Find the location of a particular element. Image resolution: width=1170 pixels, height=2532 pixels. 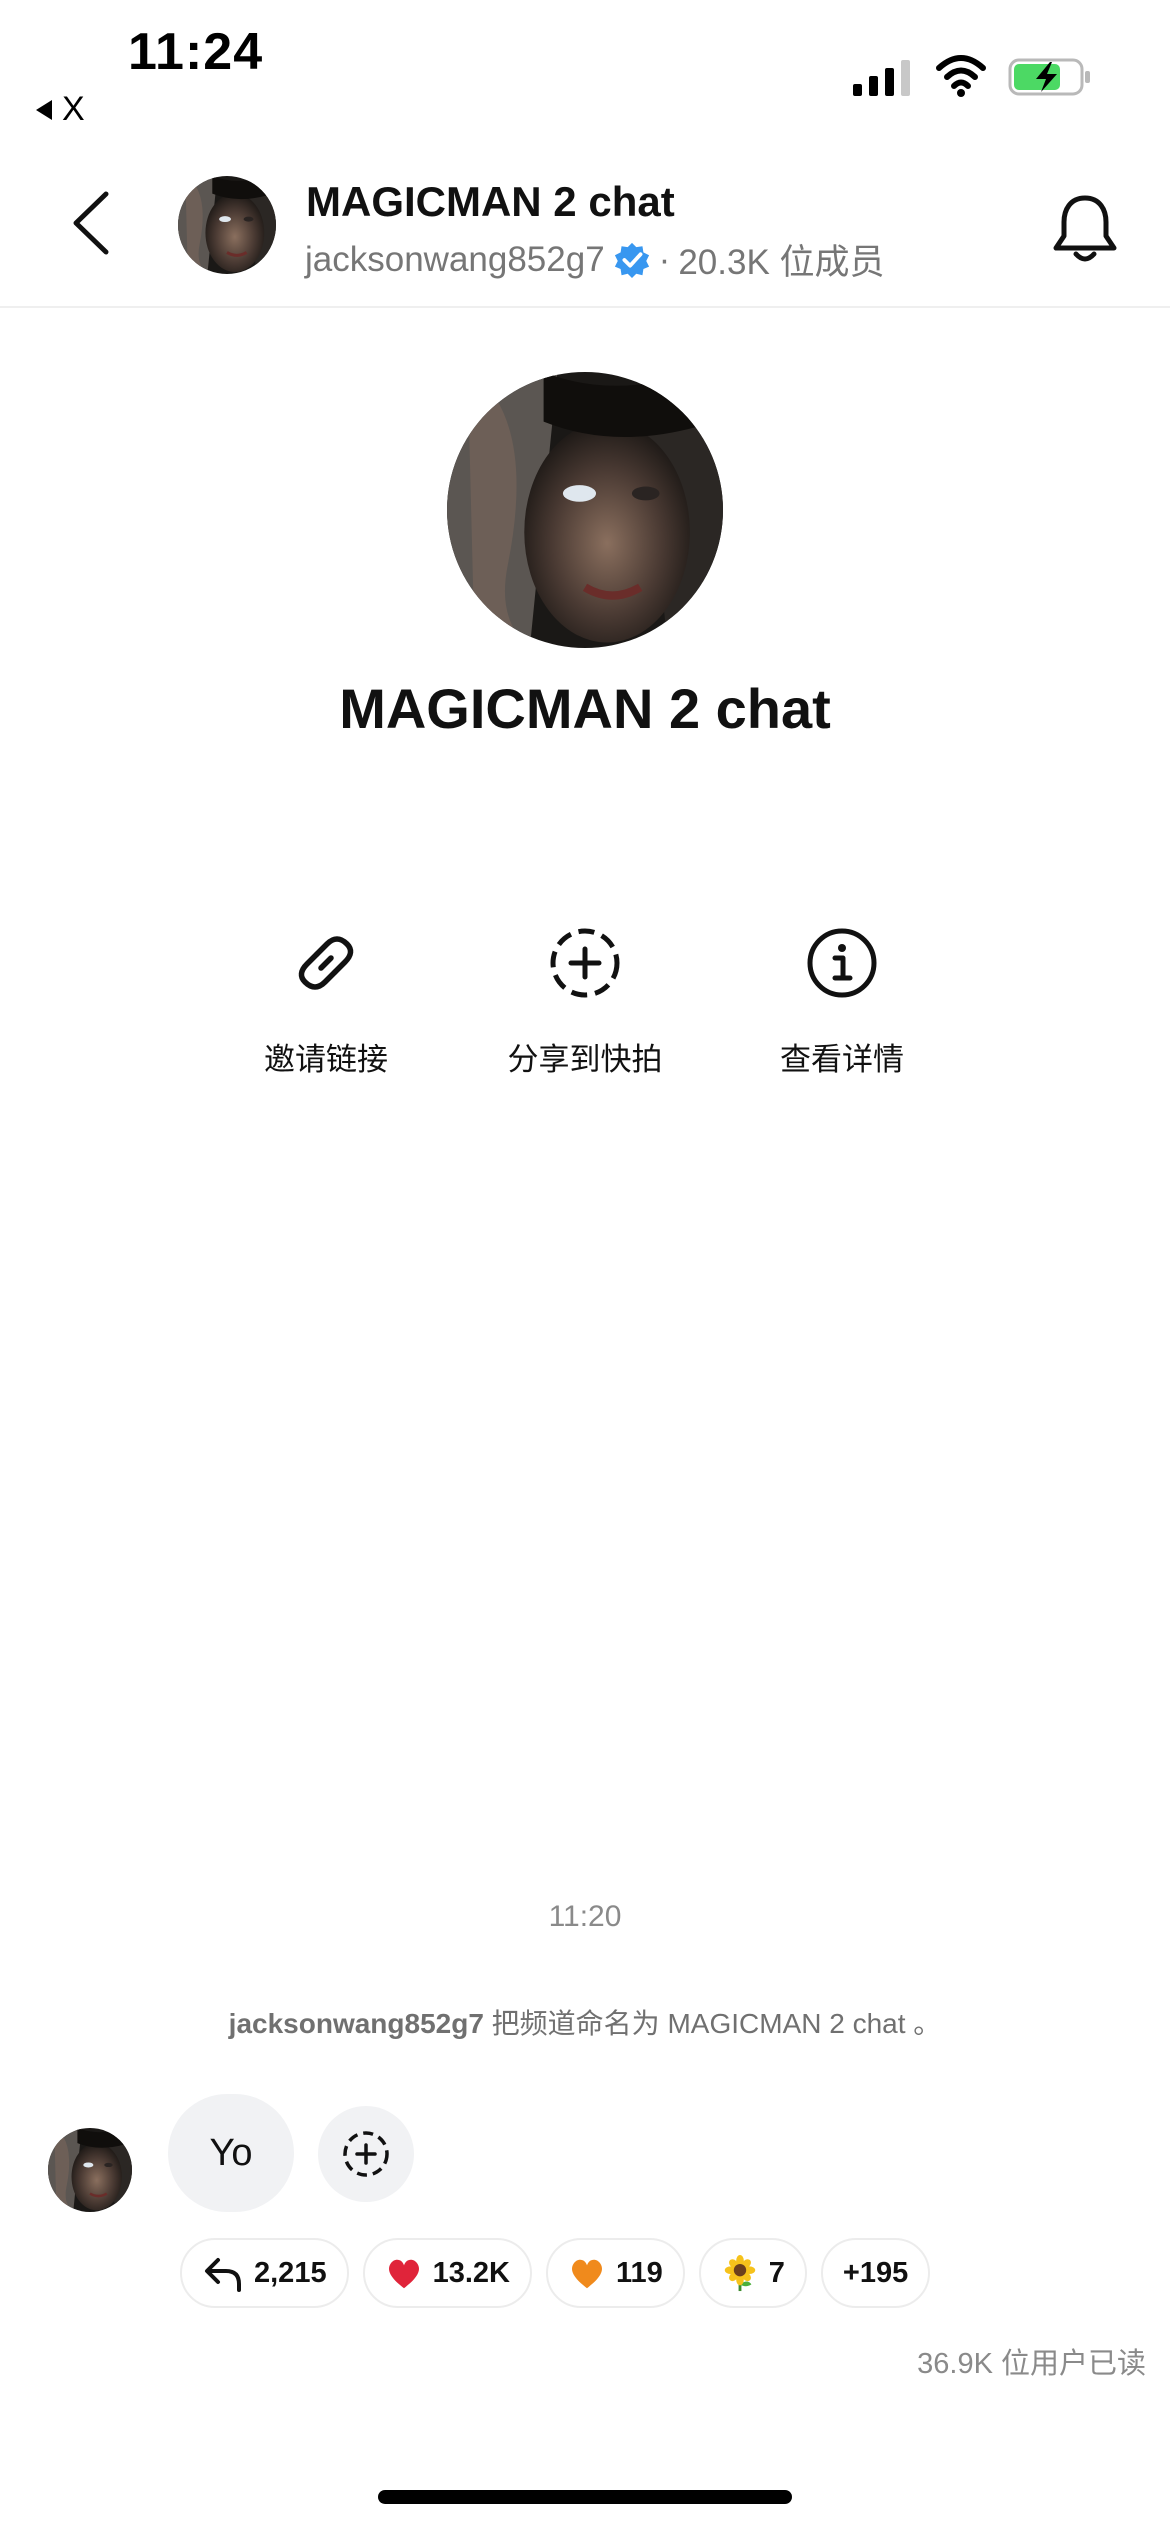

header-subtitle: jacksonwang852g7 · 20.3K 位成员 is located at coordinates (595, 259).